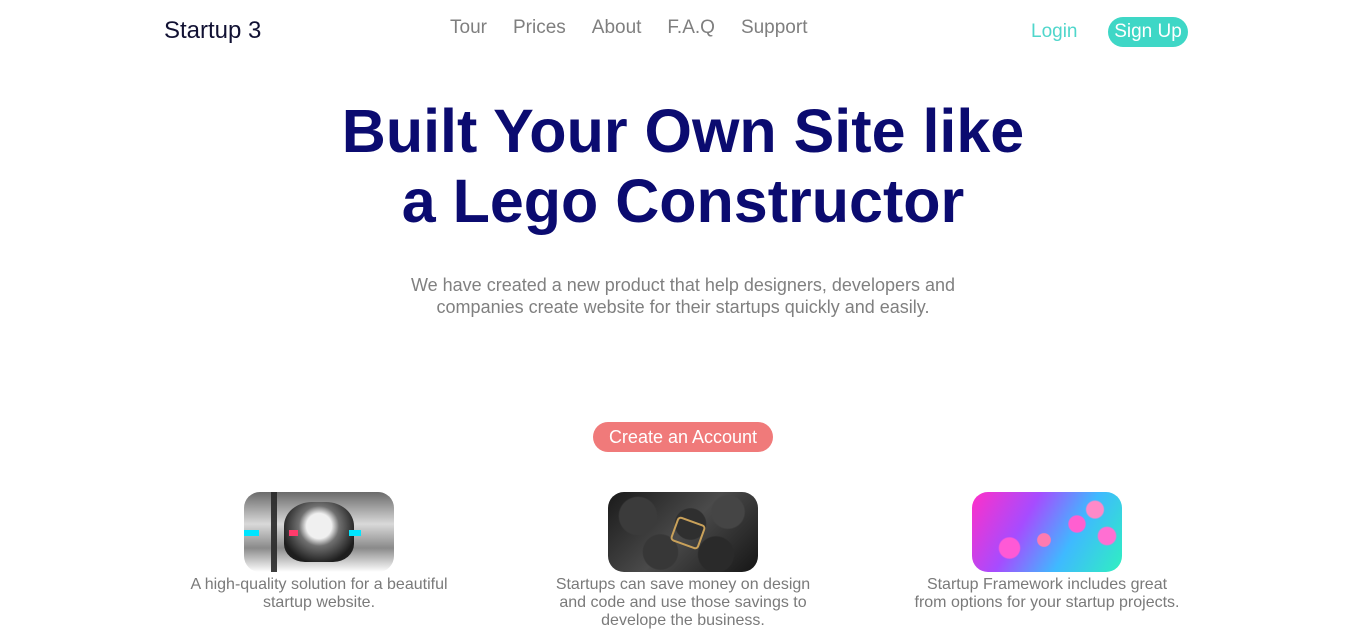 This screenshot has height=630, width=1366. What do you see at coordinates (691, 28) in the screenshot?
I see `nav-faq: F.A.Q` at bounding box center [691, 28].